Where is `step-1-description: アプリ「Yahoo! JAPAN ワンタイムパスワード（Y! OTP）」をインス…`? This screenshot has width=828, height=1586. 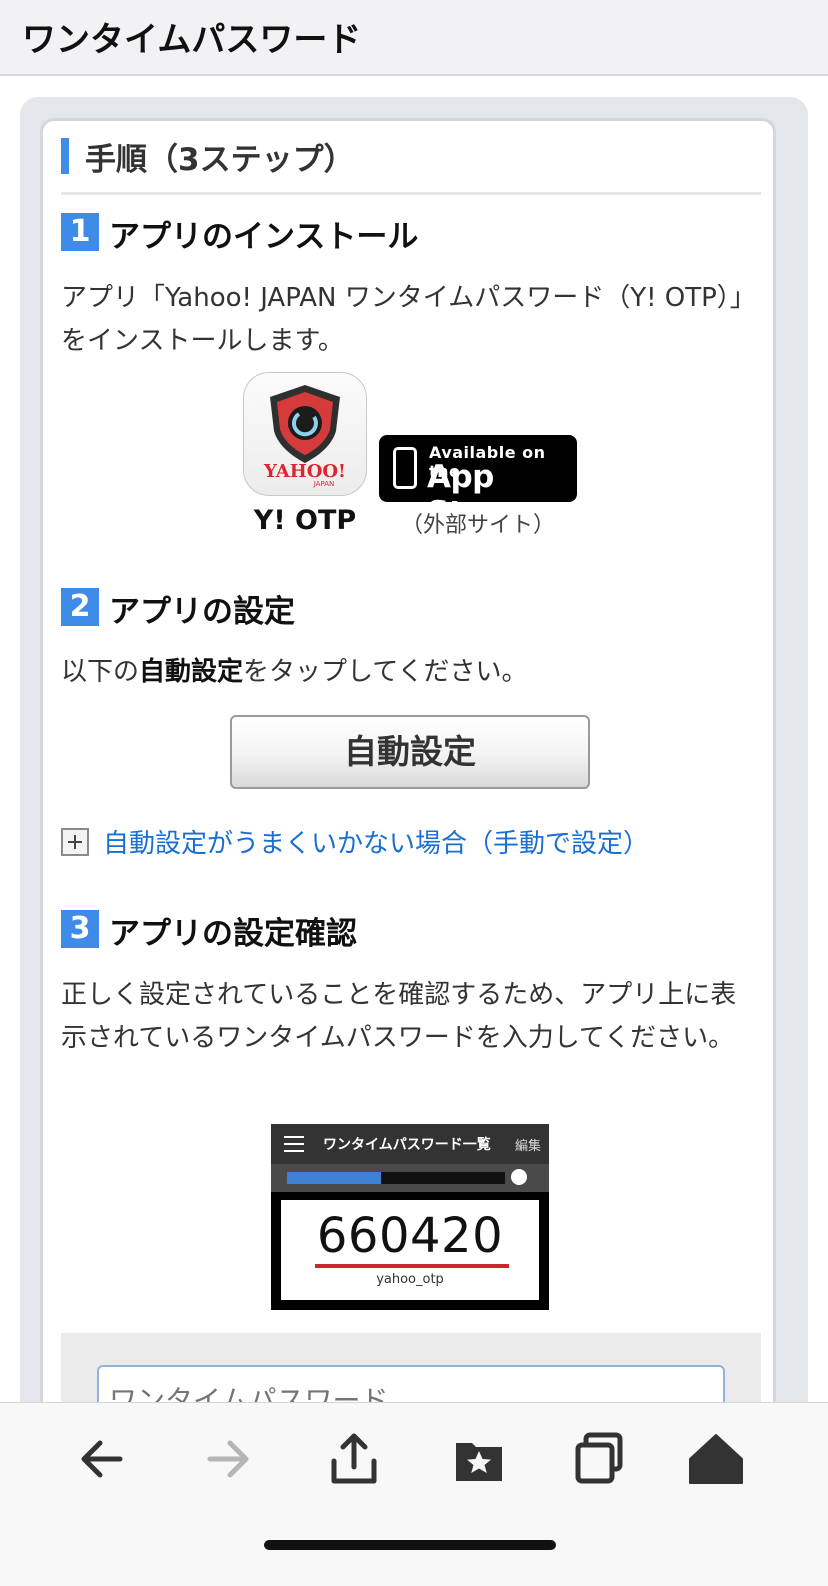 step-1-description: アプリ「Yahoo! JAPAN ワンタイムパスワード（Y! OTP）」をインス… is located at coordinates (402, 319).